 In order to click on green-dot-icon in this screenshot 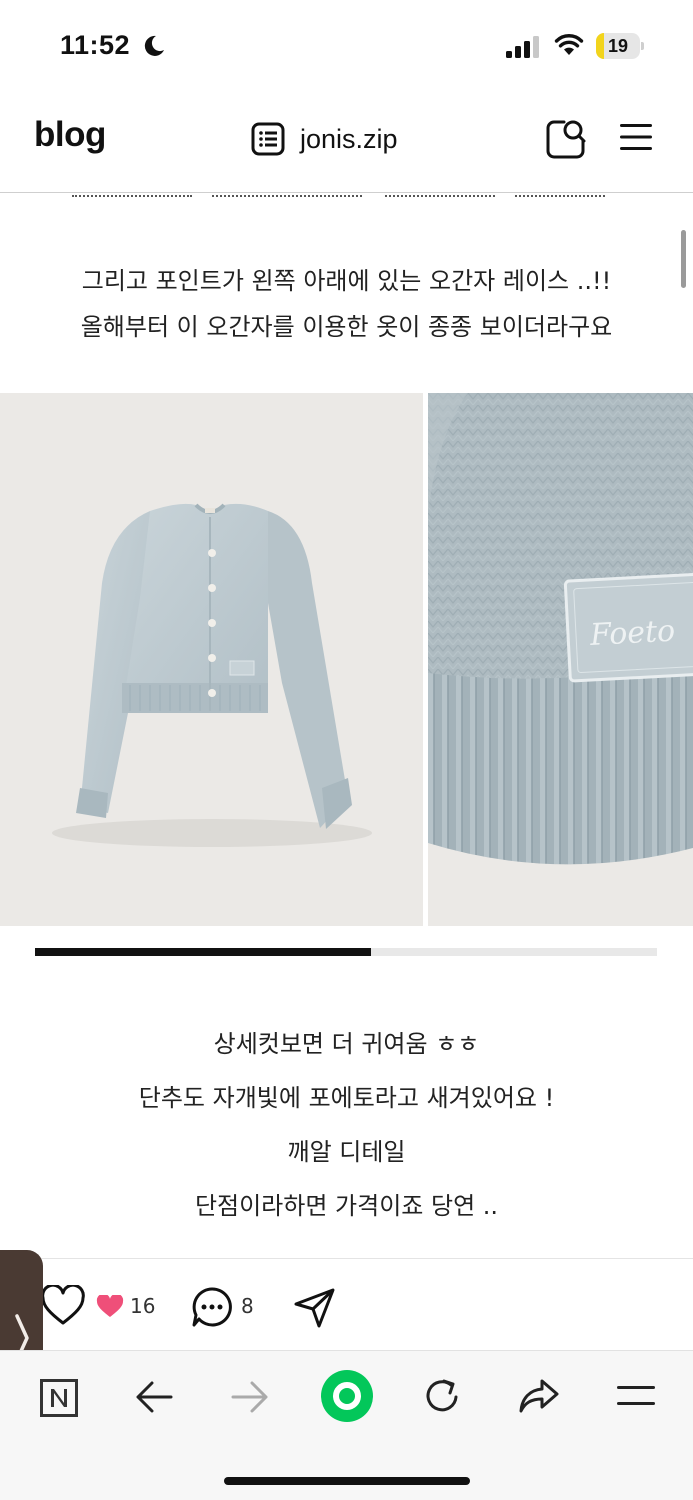, I will do `click(347, 1398)`.